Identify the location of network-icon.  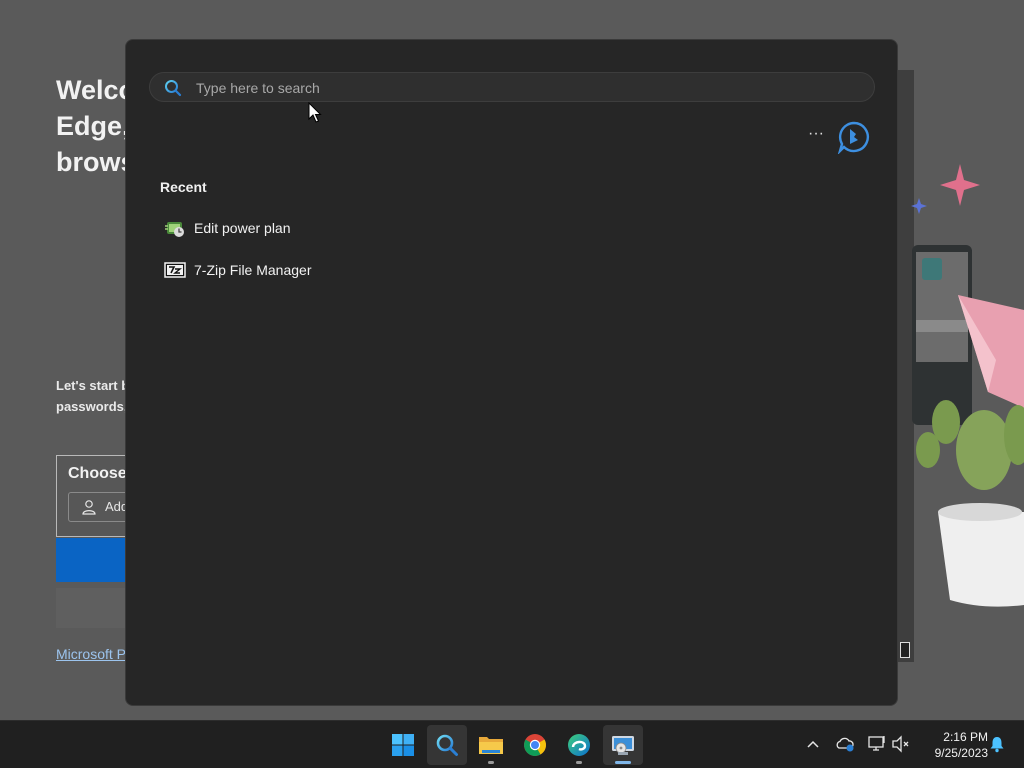
(876, 743).